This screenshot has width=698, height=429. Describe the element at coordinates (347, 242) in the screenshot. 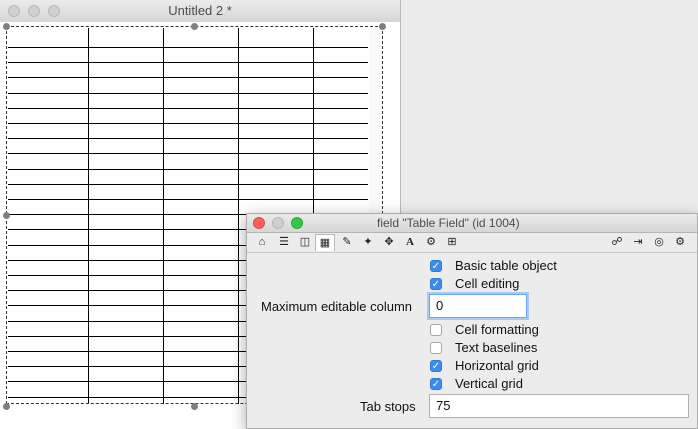

I see `pencil-icon: ✎` at that location.